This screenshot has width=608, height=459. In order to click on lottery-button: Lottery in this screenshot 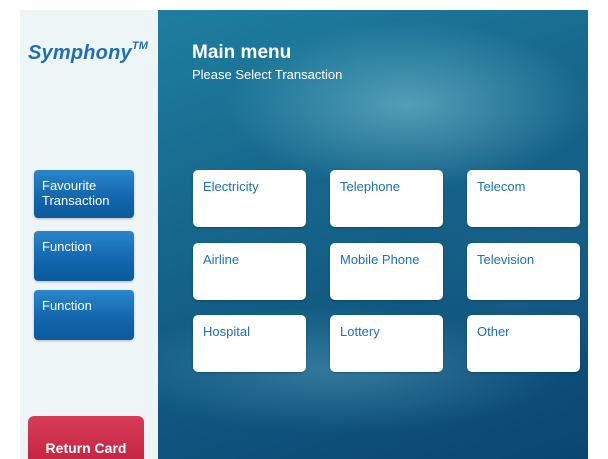, I will do `click(386, 343)`.